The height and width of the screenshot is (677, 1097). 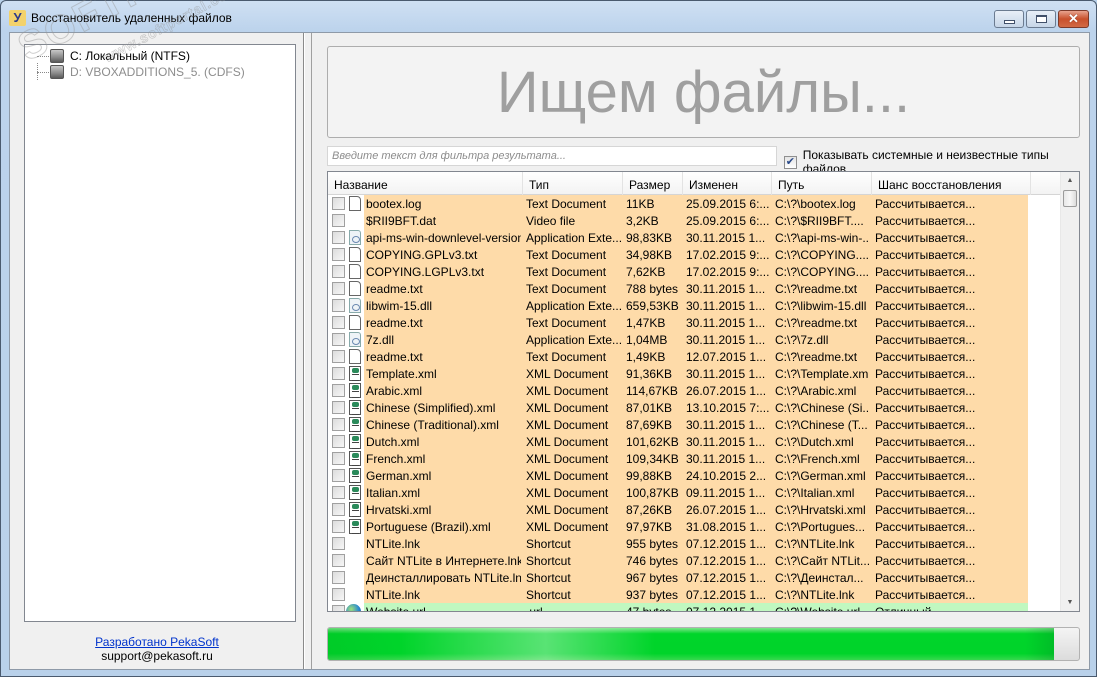 What do you see at coordinates (443, 577) in the screenshot?
I see `cell-name: Деинсталлировать NTLite.lnk` at bounding box center [443, 577].